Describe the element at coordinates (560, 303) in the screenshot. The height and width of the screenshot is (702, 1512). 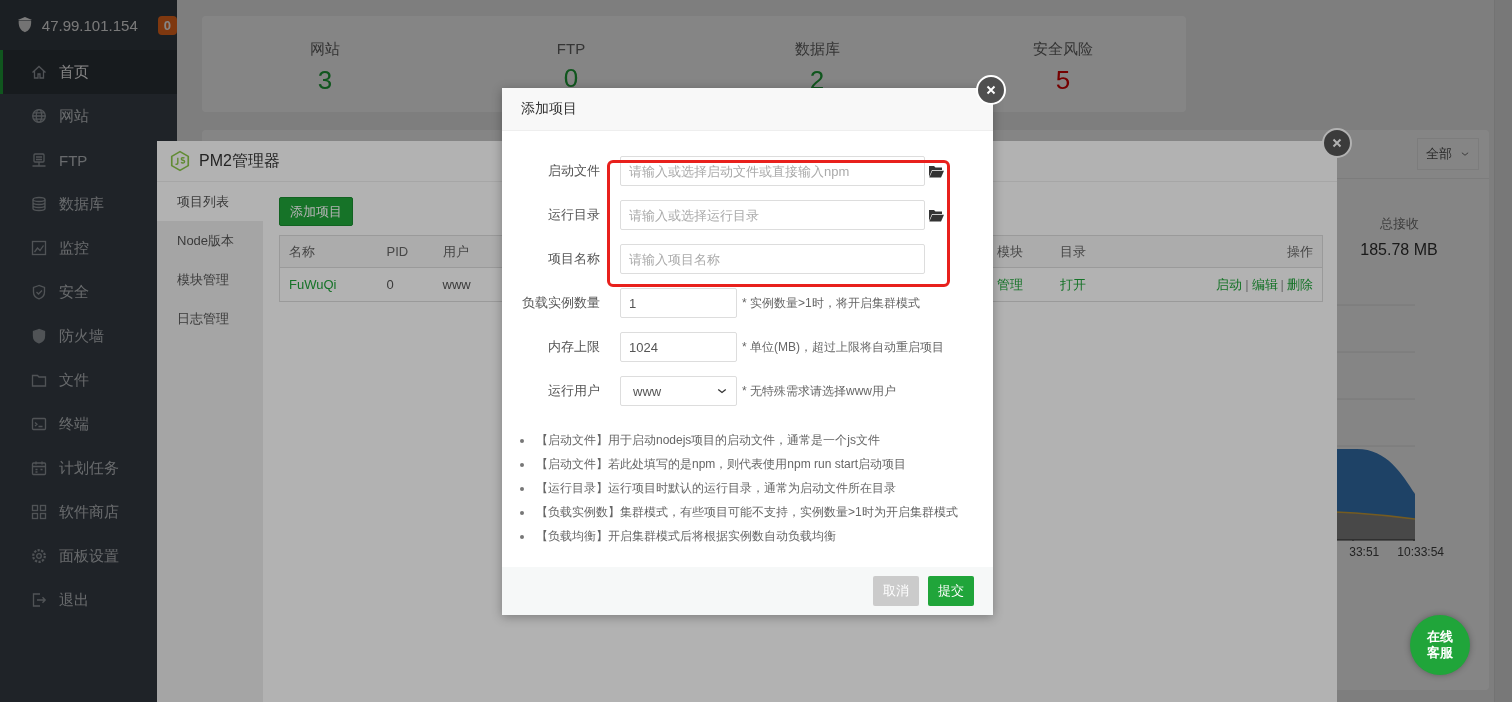
I see `field-label: 负载实例数量` at that location.